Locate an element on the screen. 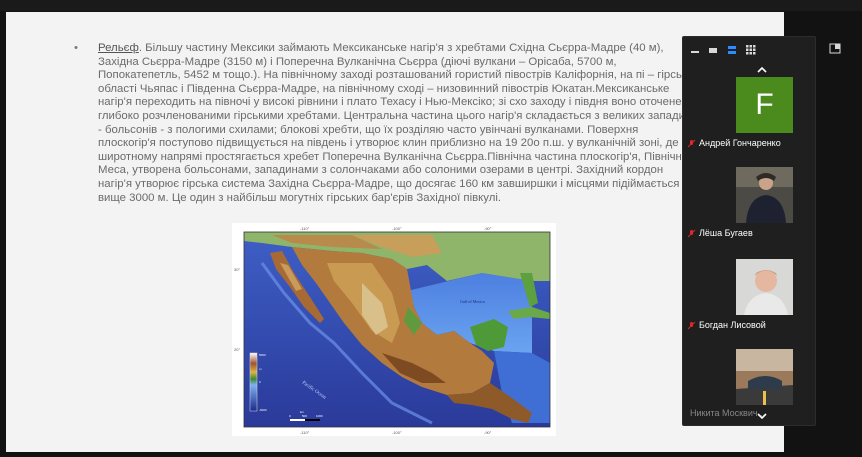 The height and width of the screenshot is (457, 862). map-bottom-tick: -100° is located at coordinates (397, 432).